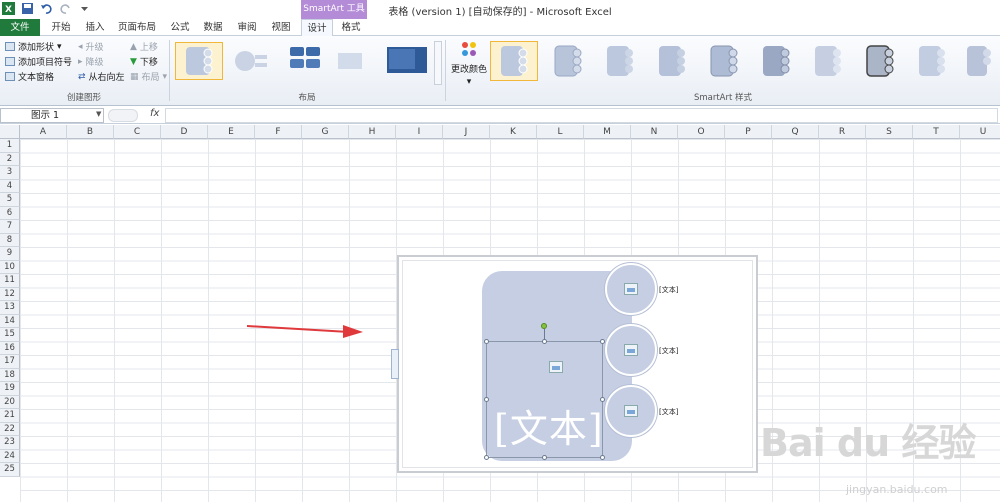 This screenshot has width=1000, height=502. Describe the element at coordinates (10, 173) in the screenshot. I see `row-header: 3` at that location.